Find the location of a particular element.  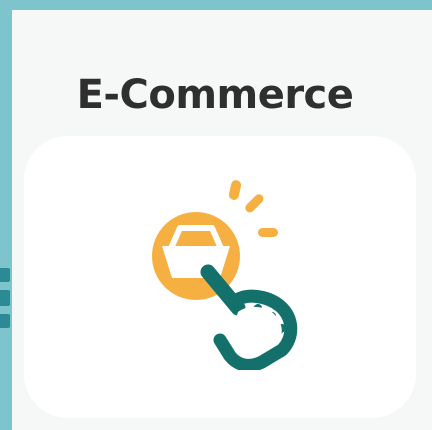

background-left-marks is located at coordinates (6, 303).